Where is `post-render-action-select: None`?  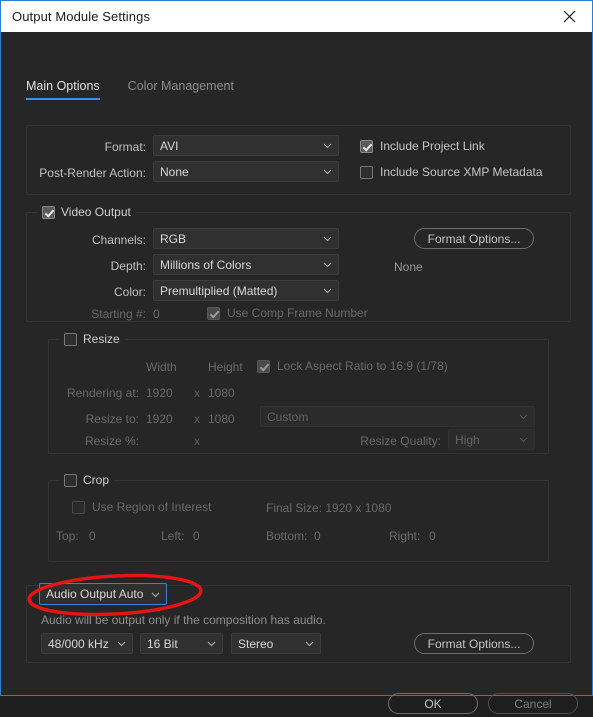
post-render-action-select: None is located at coordinates (246, 171).